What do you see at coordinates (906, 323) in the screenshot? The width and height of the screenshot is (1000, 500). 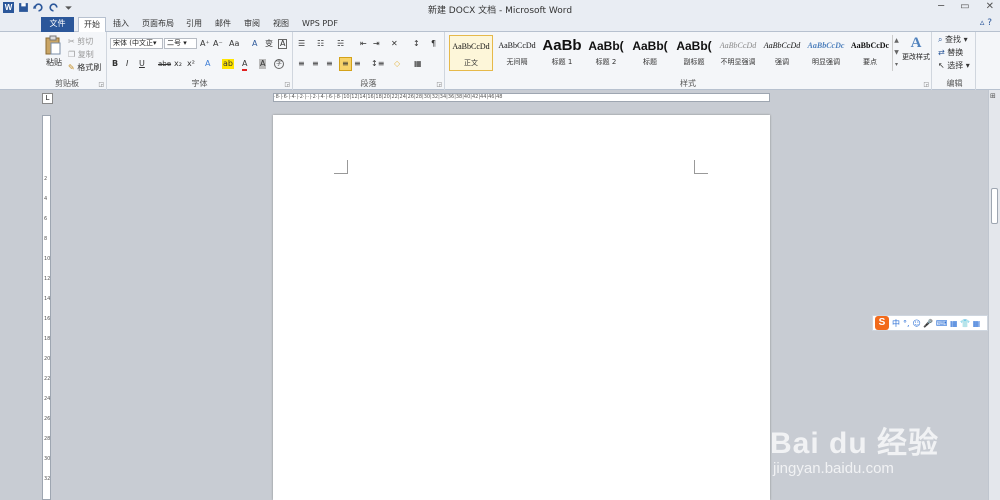 I see `ime-punct: °,` at bounding box center [906, 323].